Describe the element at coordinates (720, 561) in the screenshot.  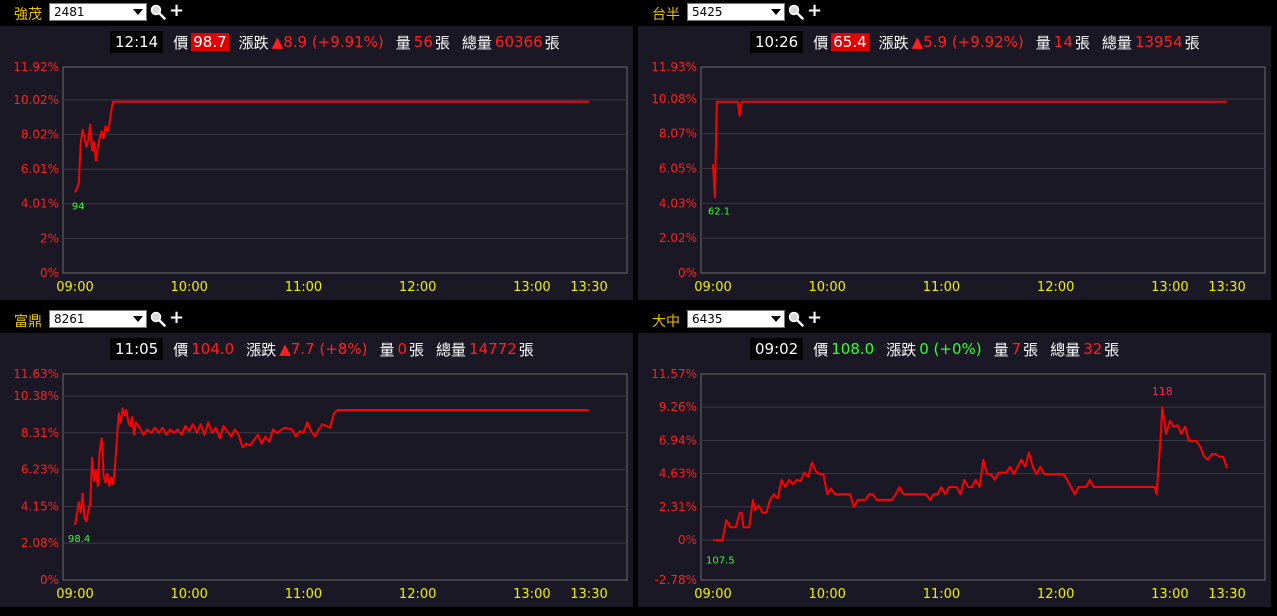
I see `low-price-label: 107.5` at that location.